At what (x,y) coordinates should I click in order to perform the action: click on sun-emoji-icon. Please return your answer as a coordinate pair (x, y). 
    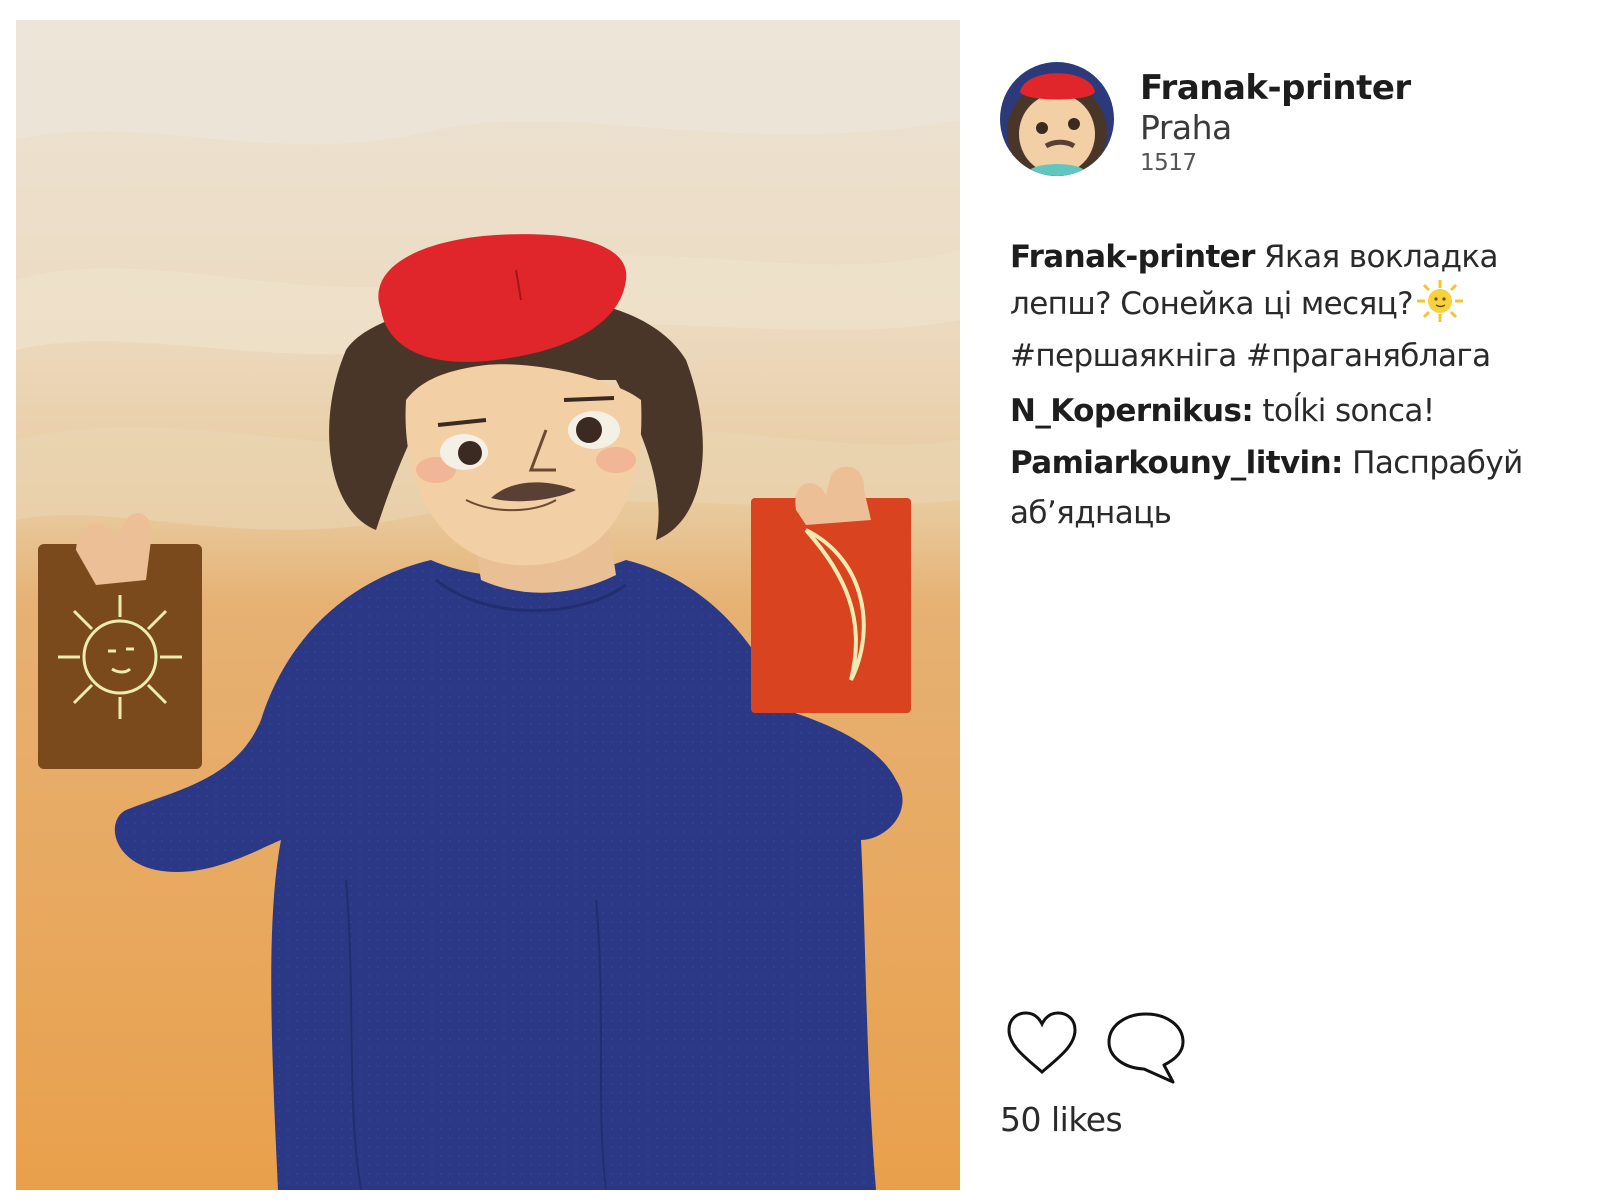
    Looking at the image, I should click on (1440, 306).